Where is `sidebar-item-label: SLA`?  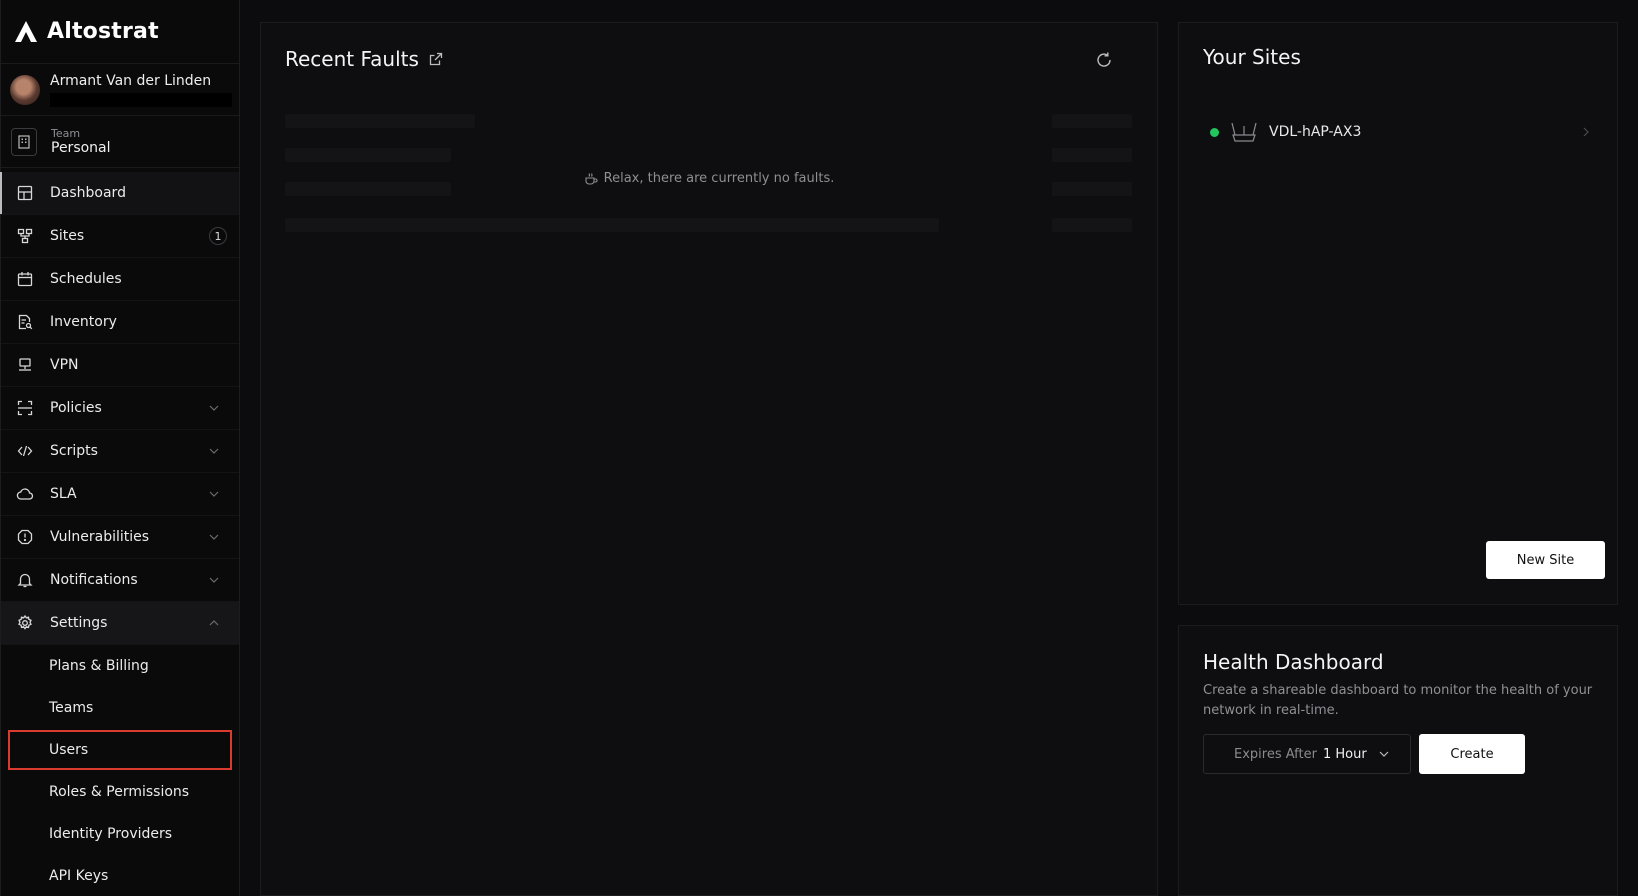 sidebar-item-label: SLA is located at coordinates (63, 494).